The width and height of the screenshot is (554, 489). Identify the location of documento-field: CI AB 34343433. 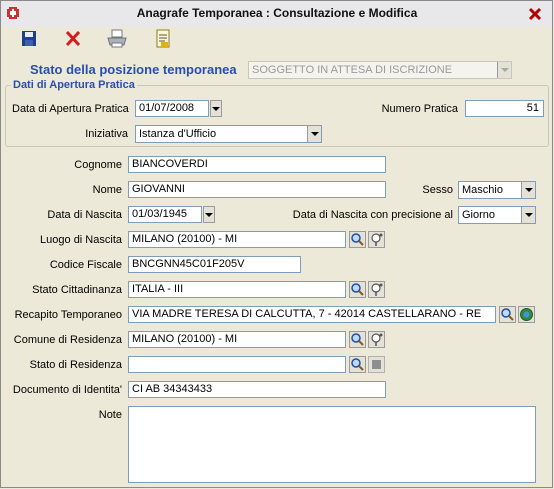
(257, 389).